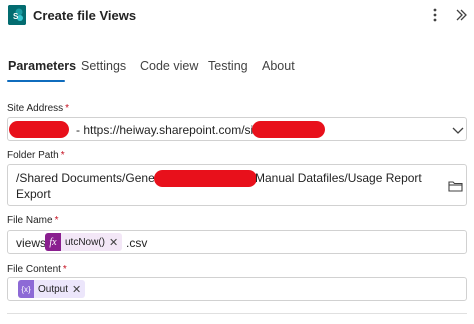 The height and width of the screenshot is (324, 474). What do you see at coordinates (85, 15) in the screenshot?
I see `action-title: Create file Views` at bounding box center [85, 15].